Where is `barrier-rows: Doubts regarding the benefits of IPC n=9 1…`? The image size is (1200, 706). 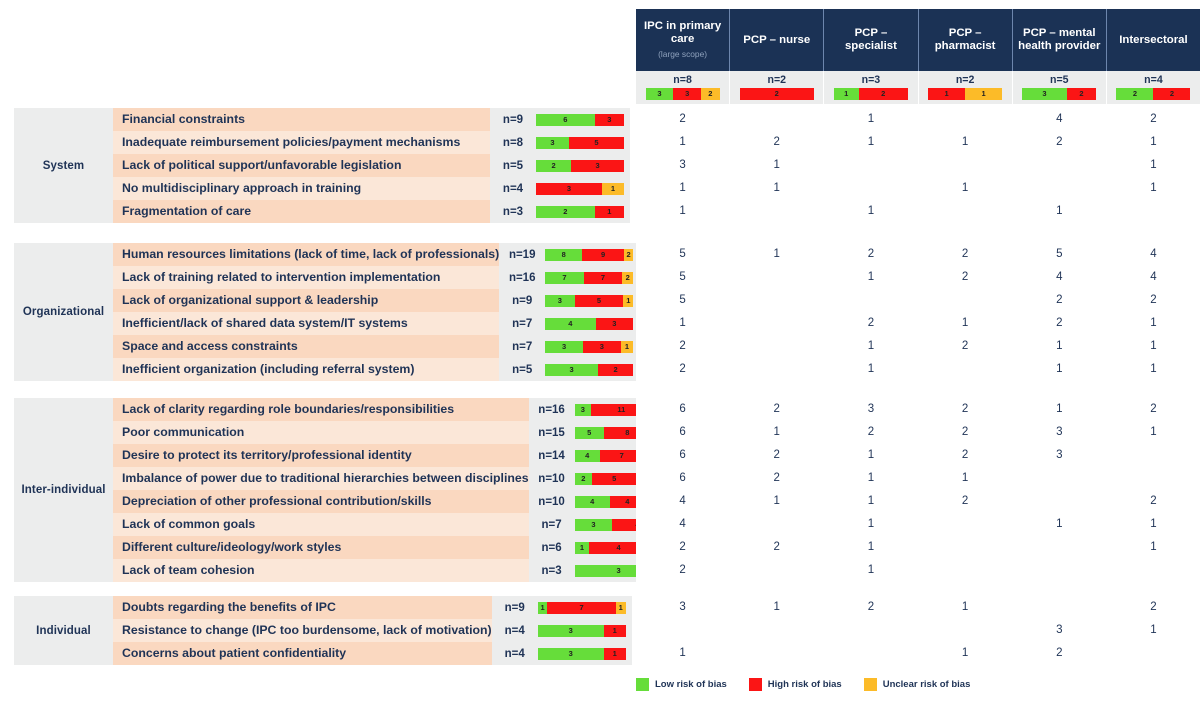
barrier-rows: Doubts regarding the benefits of IPC n=9 1… is located at coordinates (372, 630).